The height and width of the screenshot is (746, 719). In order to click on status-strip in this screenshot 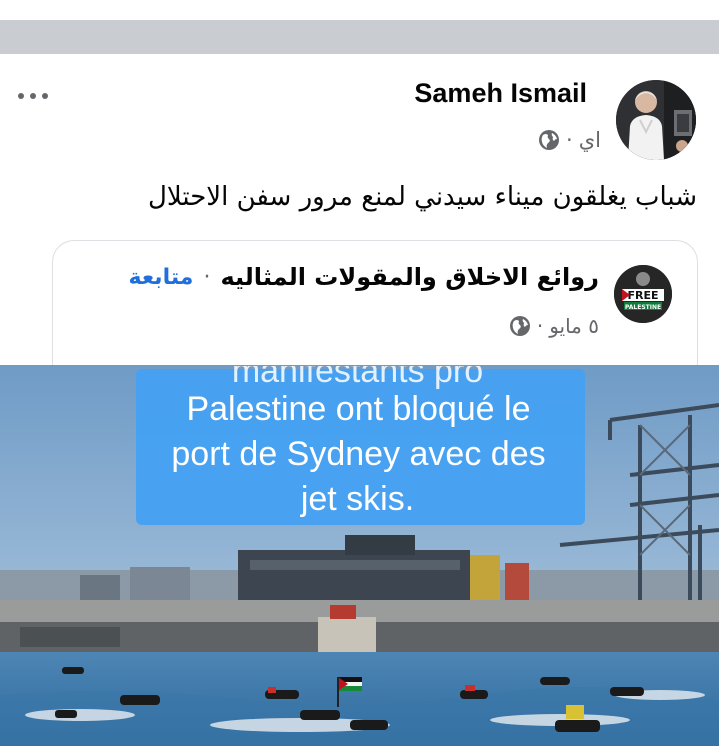, I will do `click(359, 10)`.